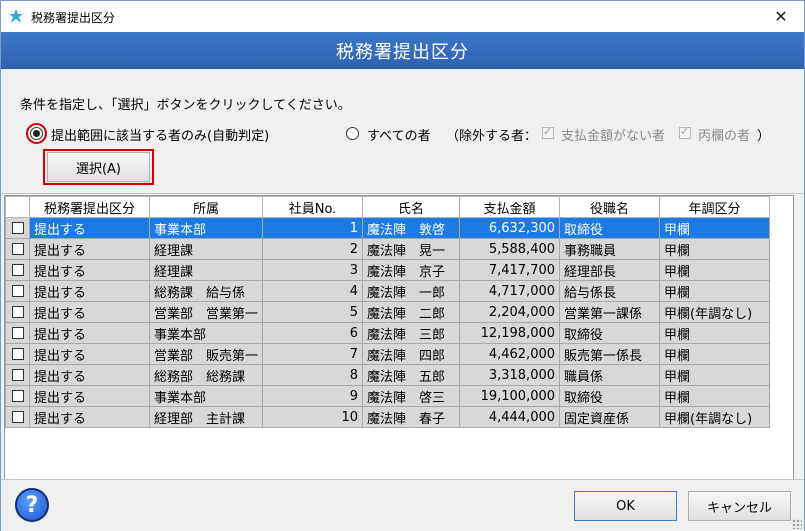 The height and width of the screenshot is (531, 805). Describe the element at coordinates (206, 207) in the screenshot. I see `header-dept: 所属` at that location.